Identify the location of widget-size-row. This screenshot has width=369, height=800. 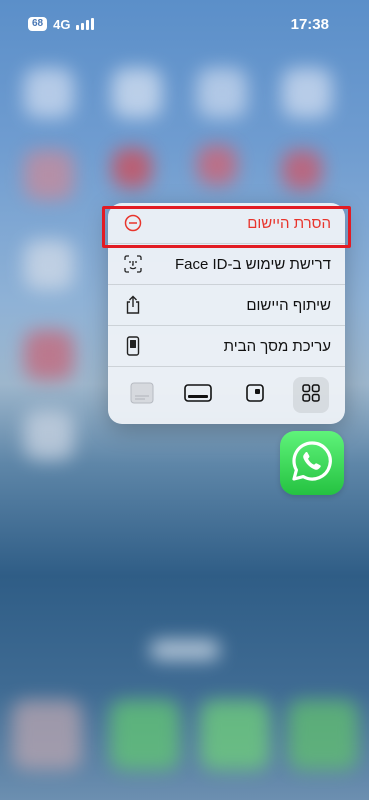
(226, 395).